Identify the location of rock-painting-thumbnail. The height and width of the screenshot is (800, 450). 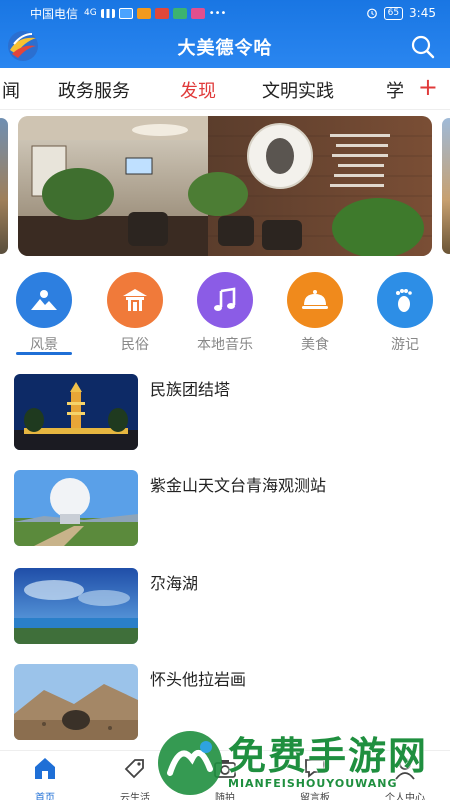
(76, 702).